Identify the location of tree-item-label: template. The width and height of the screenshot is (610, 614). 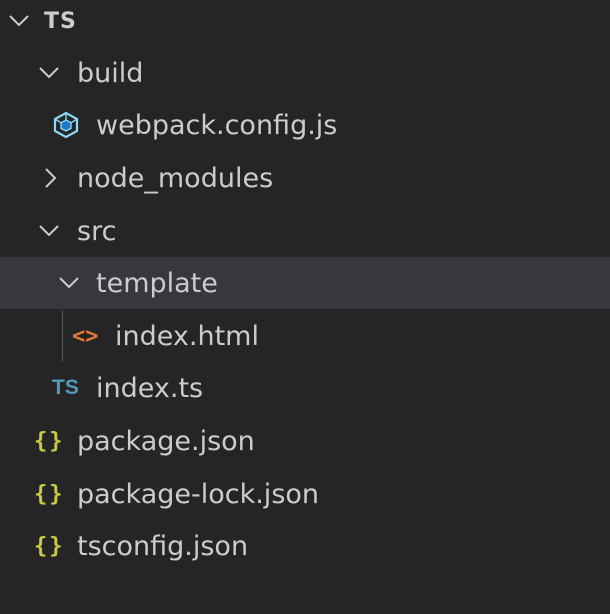
(157, 283).